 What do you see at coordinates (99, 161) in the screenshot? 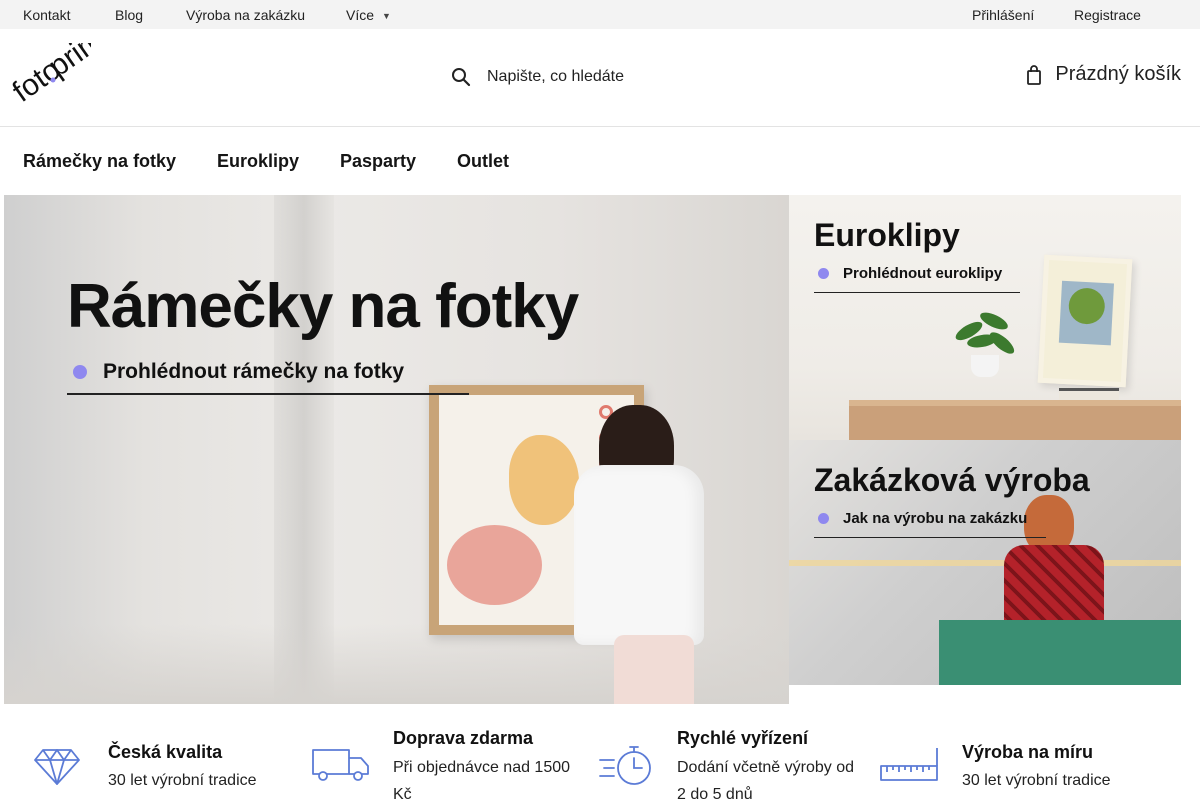
I see `nav-item-ramecky: Rámečky na fotky` at bounding box center [99, 161].